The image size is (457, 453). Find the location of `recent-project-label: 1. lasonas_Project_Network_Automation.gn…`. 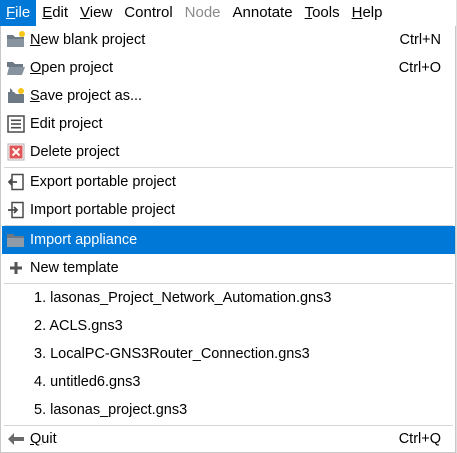

recent-project-label: 1. lasonas_Project_Network_Automation.gn… is located at coordinates (183, 298).